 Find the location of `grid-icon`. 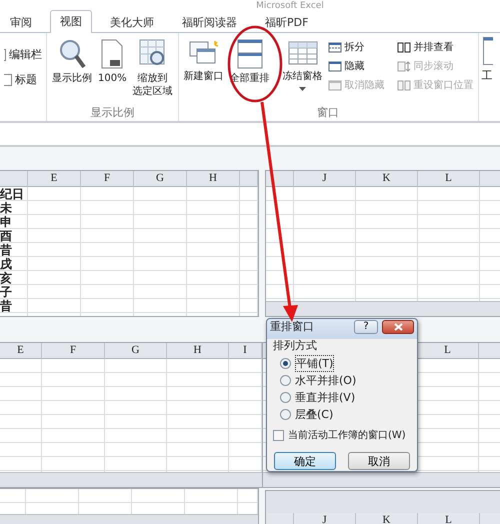

grid-icon is located at coordinates (303, 53).